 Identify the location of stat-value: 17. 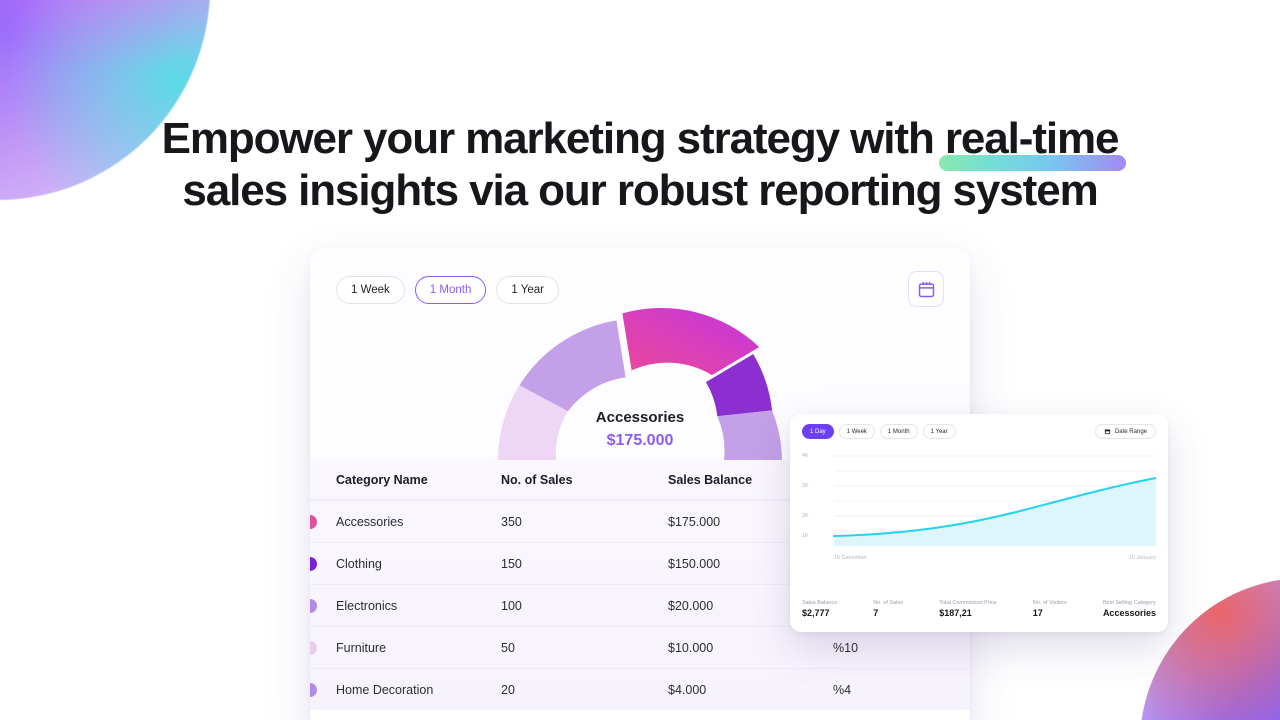
(1037, 613).